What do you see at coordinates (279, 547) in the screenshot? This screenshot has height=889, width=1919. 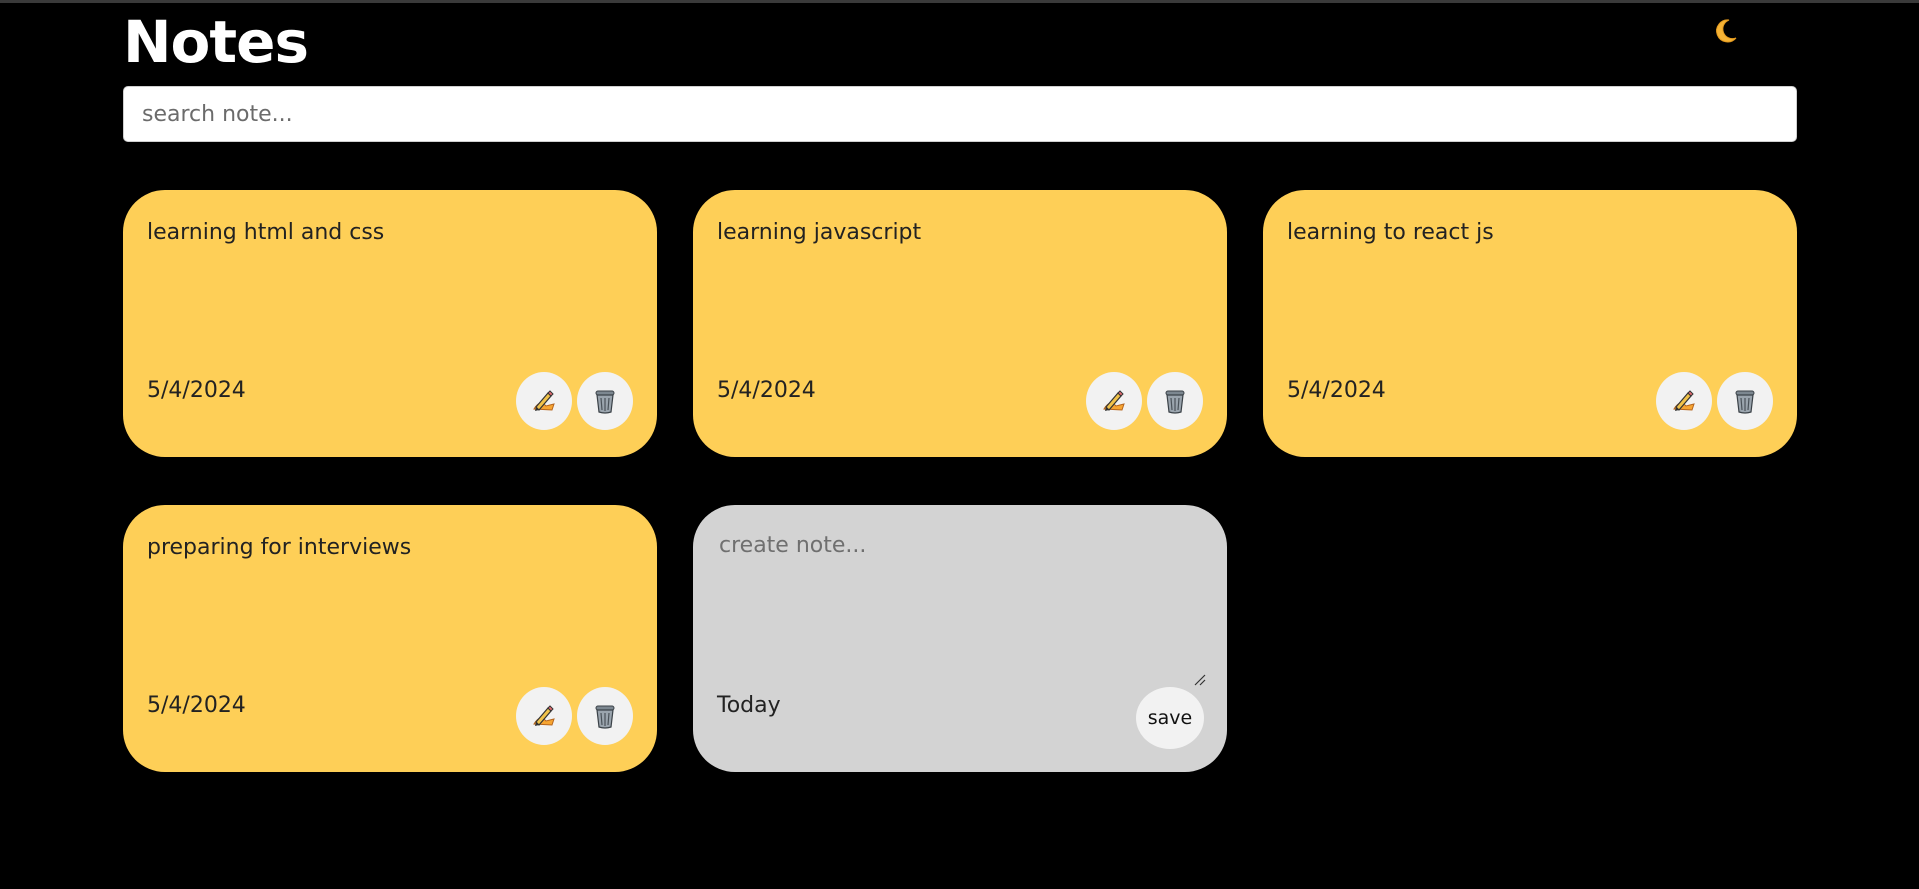 I see `note-text: preparing for interviews` at bounding box center [279, 547].